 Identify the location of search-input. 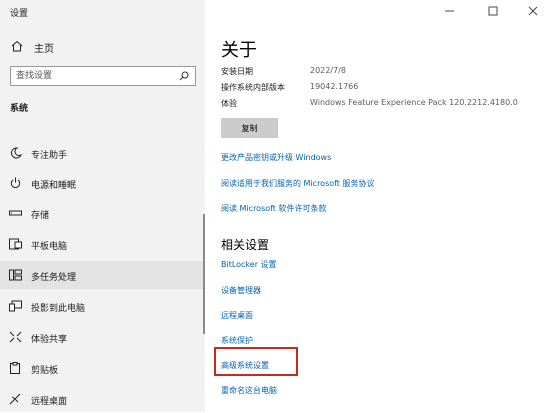
(96, 76).